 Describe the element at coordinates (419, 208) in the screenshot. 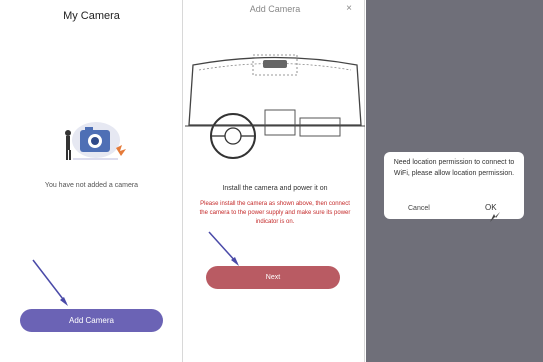

I see `cancel-button: Cancel` at that location.